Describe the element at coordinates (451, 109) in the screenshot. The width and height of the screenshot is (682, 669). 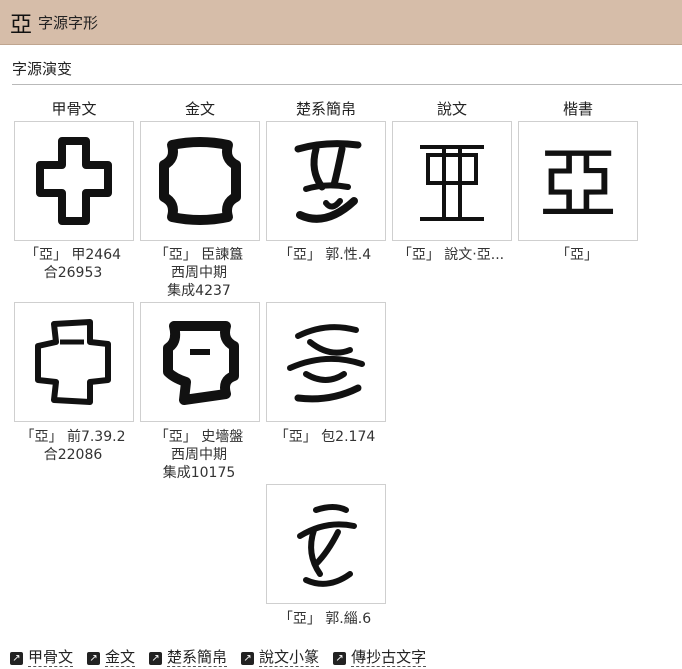
I see `column-heading-shuowen: 說文` at that location.